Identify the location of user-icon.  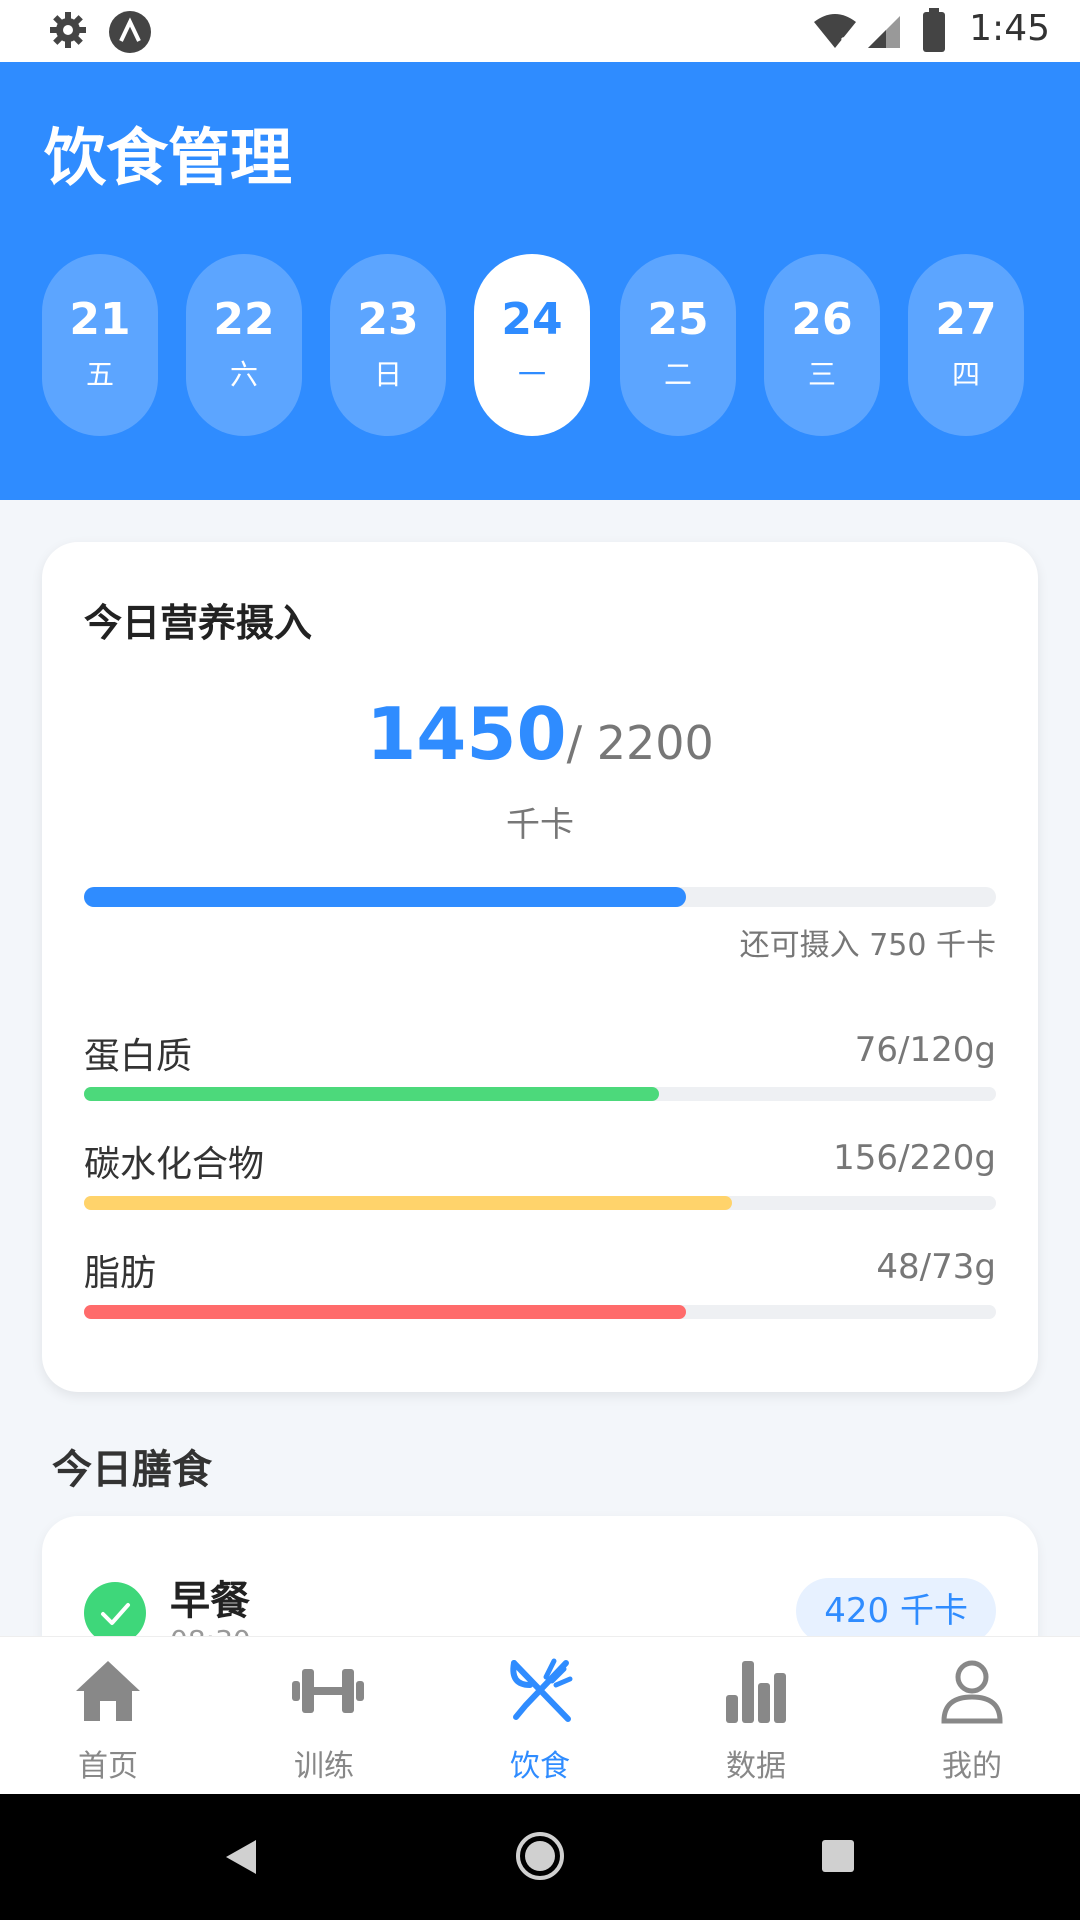
(972, 1692).